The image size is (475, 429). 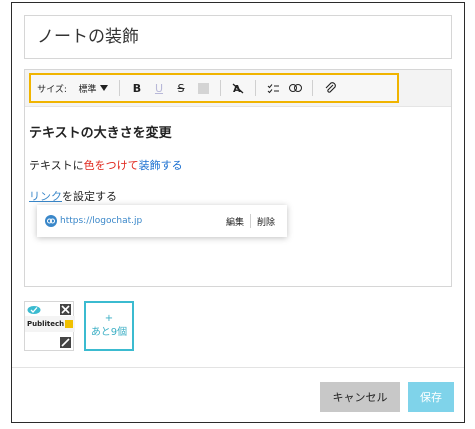 I want to click on link-url-text: https://logochat.jp, so click(x=101, y=221).